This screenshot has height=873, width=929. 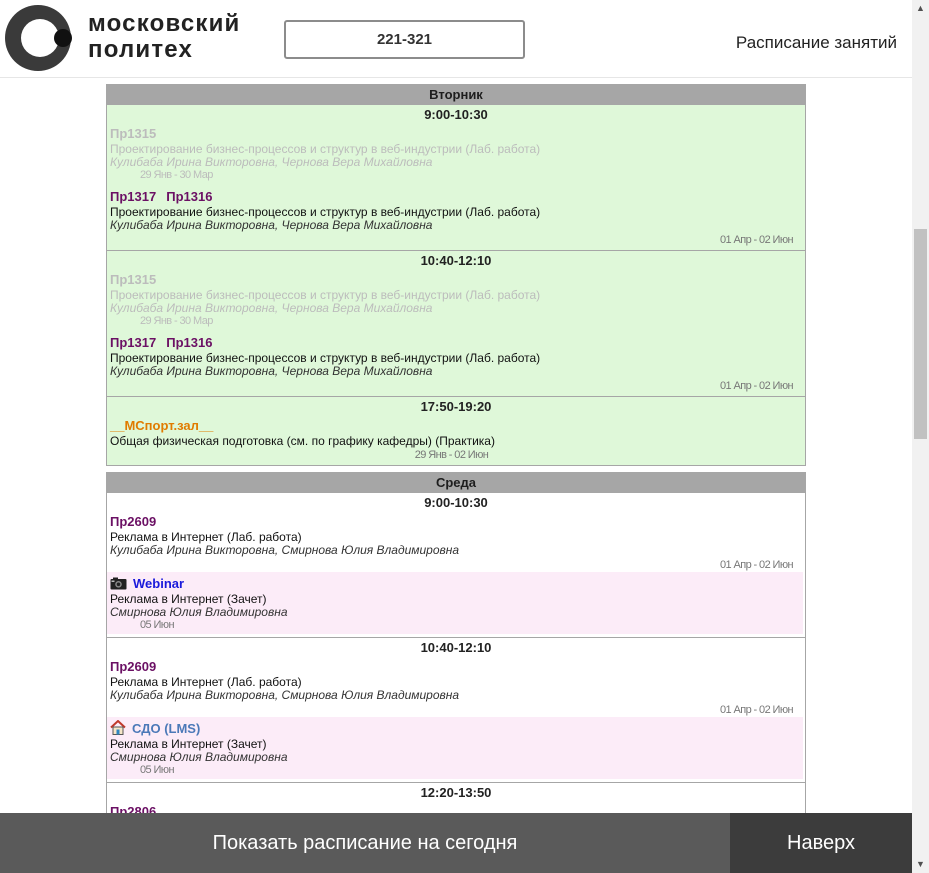 I want to click on logo-line-2: политех, so click(x=141, y=49).